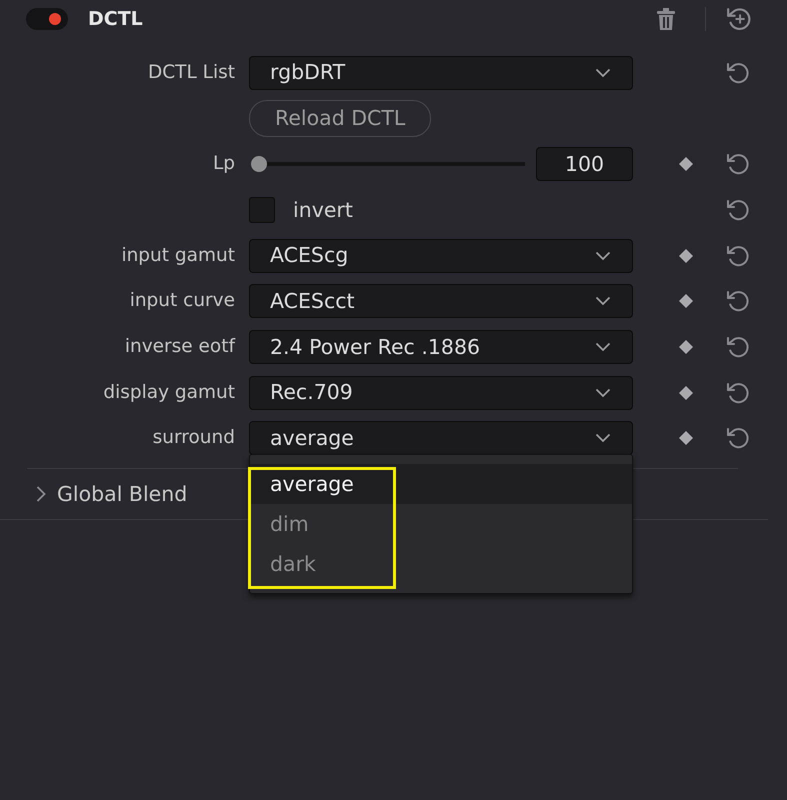  I want to click on dropdown-option: dark, so click(441, 564).